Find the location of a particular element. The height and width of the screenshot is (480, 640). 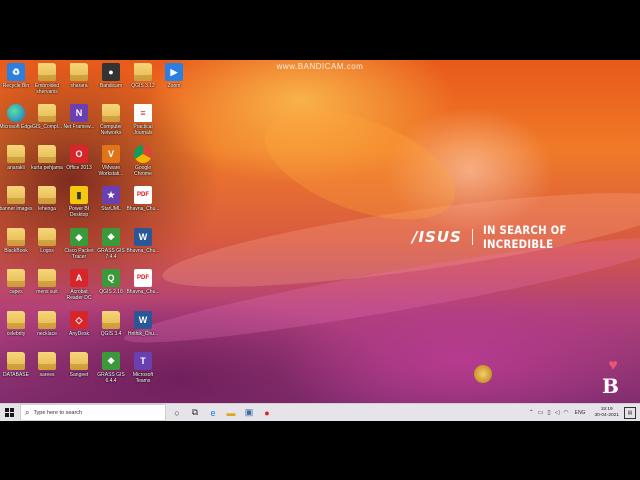

battery-icon: ▯ is located at coordinates (548, 412).